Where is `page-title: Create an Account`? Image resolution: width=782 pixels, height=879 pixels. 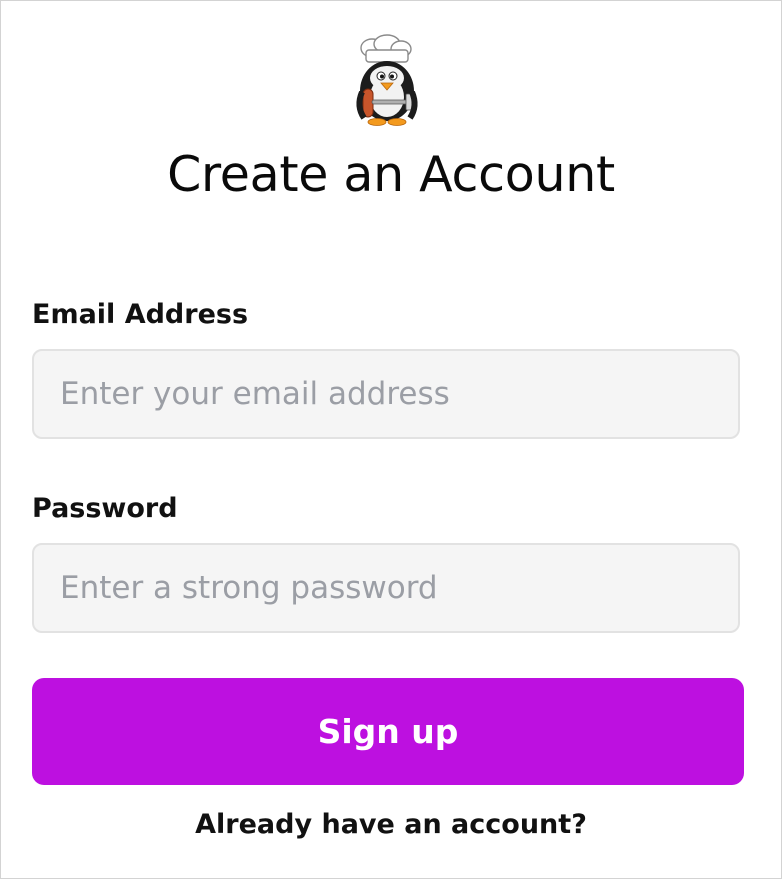 page-title: Create an Account is located at coordinates (391, 174).